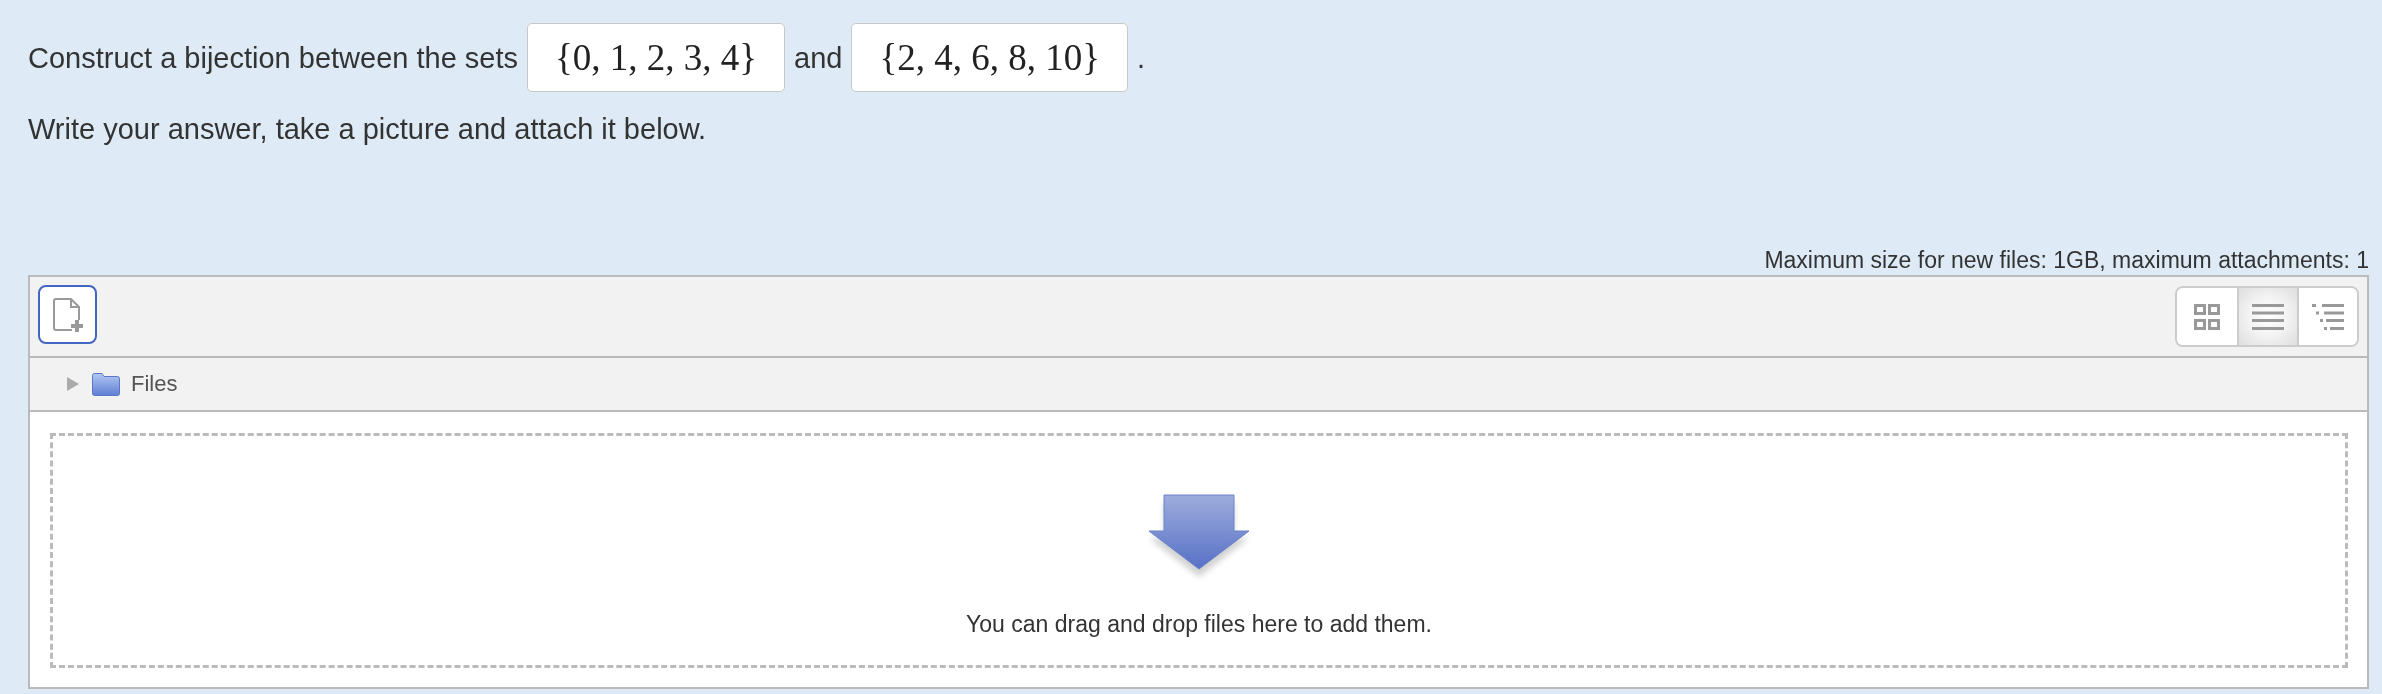  Describe the element at coordinates (106, 384) in the screenshot. I see `folder-icon` at that location.